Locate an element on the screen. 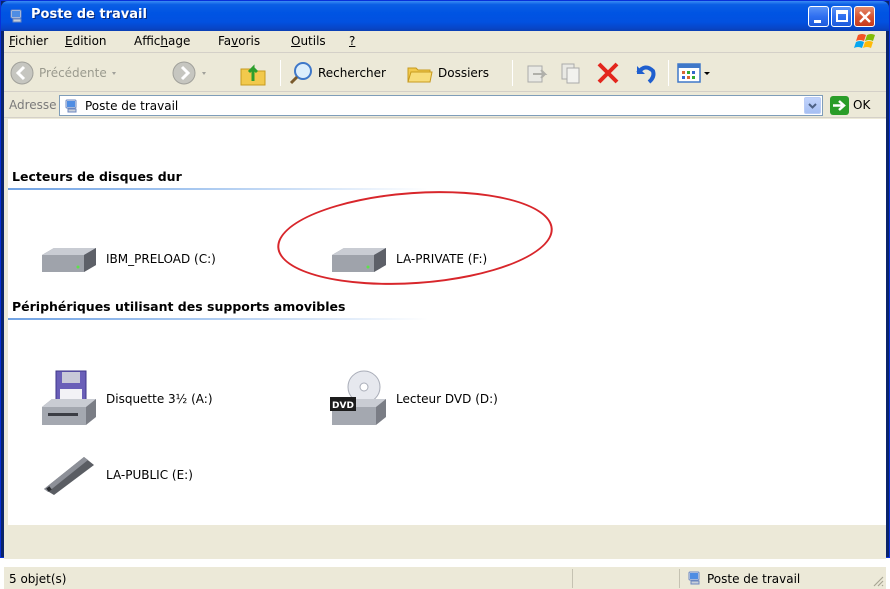 The height and width of the screenshot is (589, 890). folders-label: Dossiers is located at coordinates (463, 73).